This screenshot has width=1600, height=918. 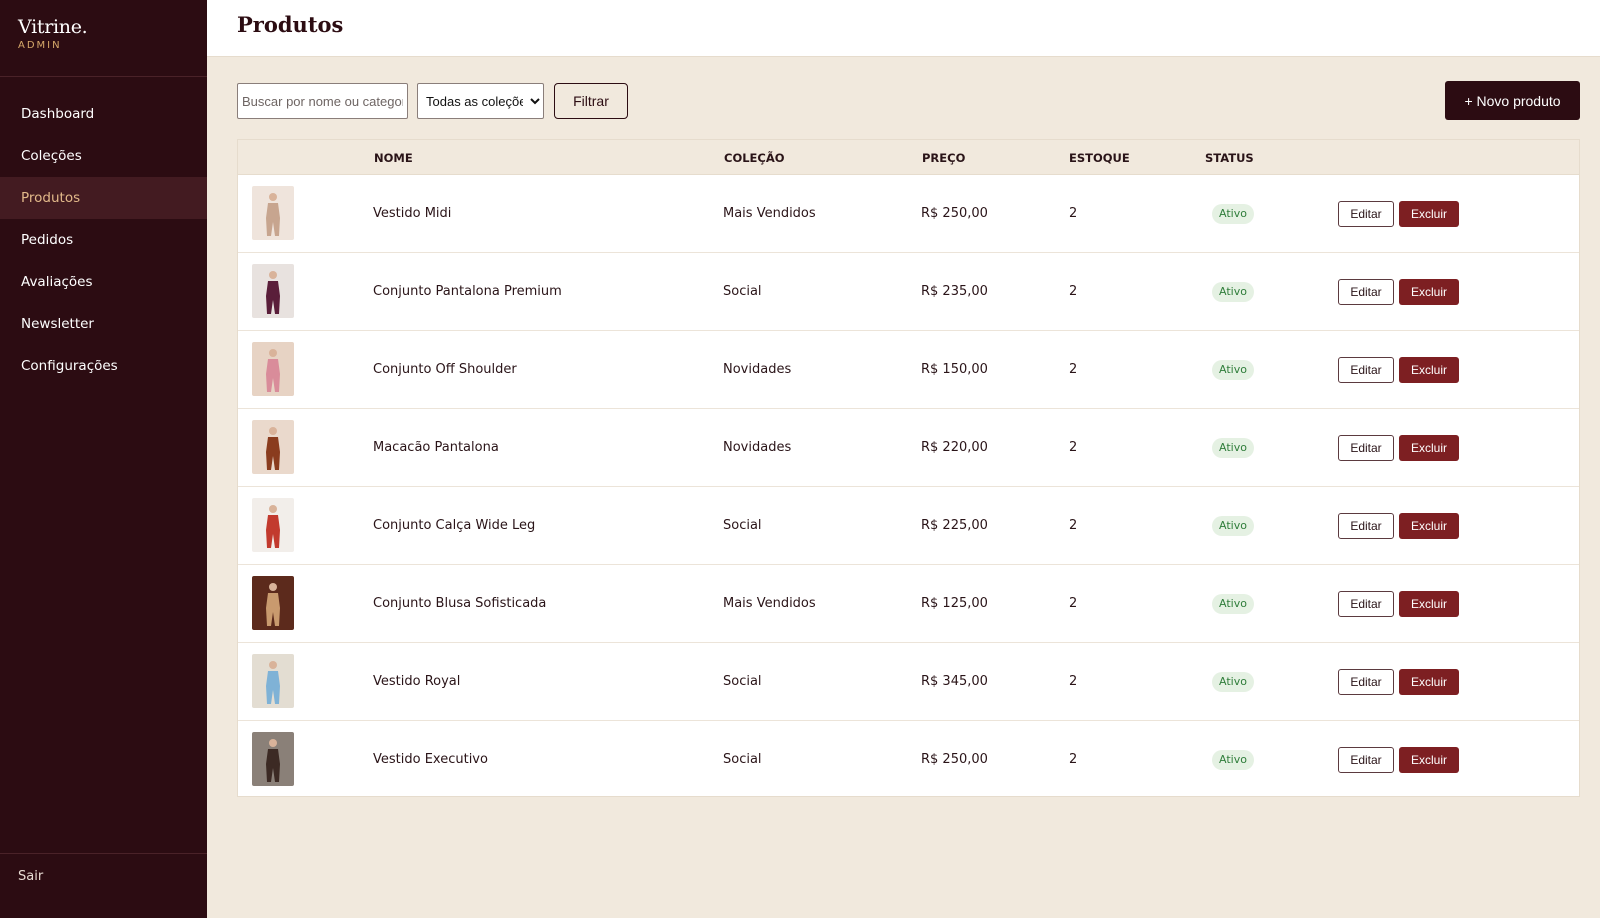 What do you see at coordinates (1512, 100) in the screenshot?
I see `new-product-button: + Novo produto` at bounding box center [1512, 100].